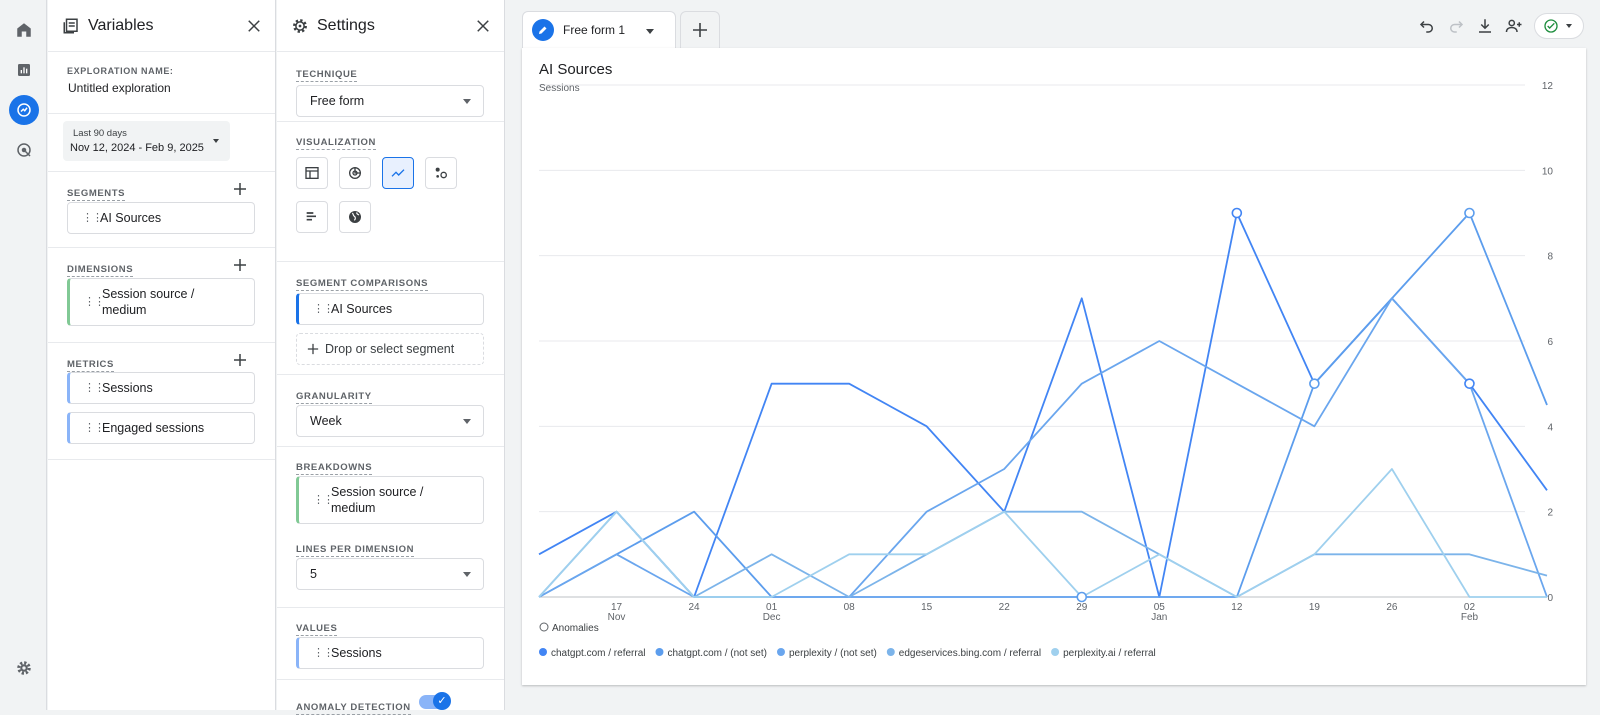 Image resolution: width=1600 pixels, height=715 pixels. Describe the element at coordinates (127, 388) in the screenshot. I see `metric-chip-label: Sessions` at that location.